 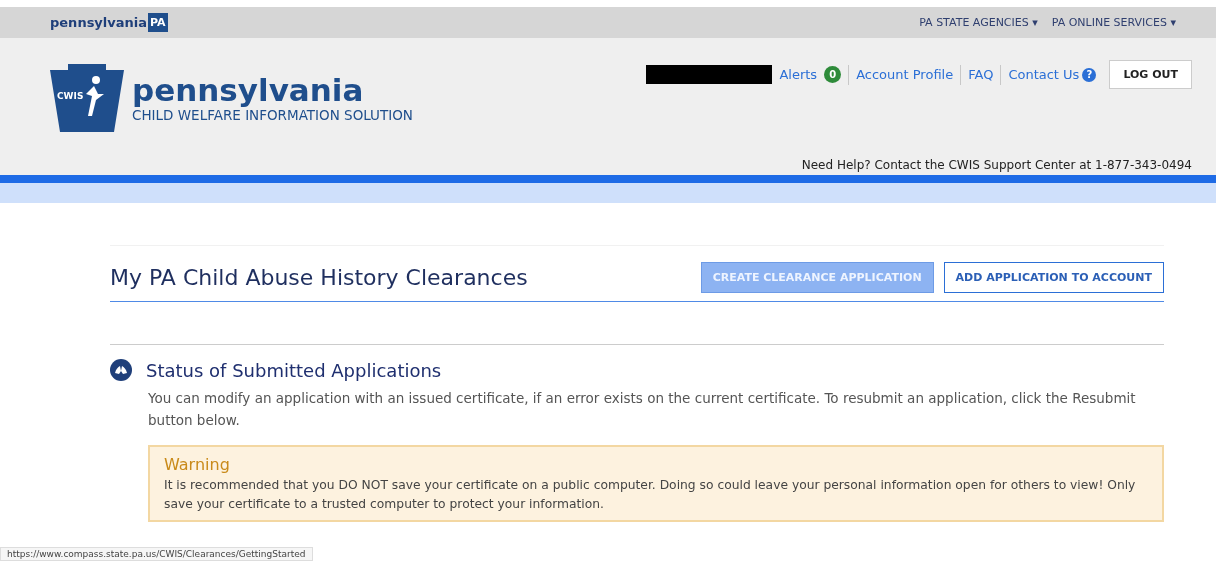 What do you see at coordinates (248, 90) in the screenshot?
I see `site-title: pennsylvania` at bounding box center [248, 90].